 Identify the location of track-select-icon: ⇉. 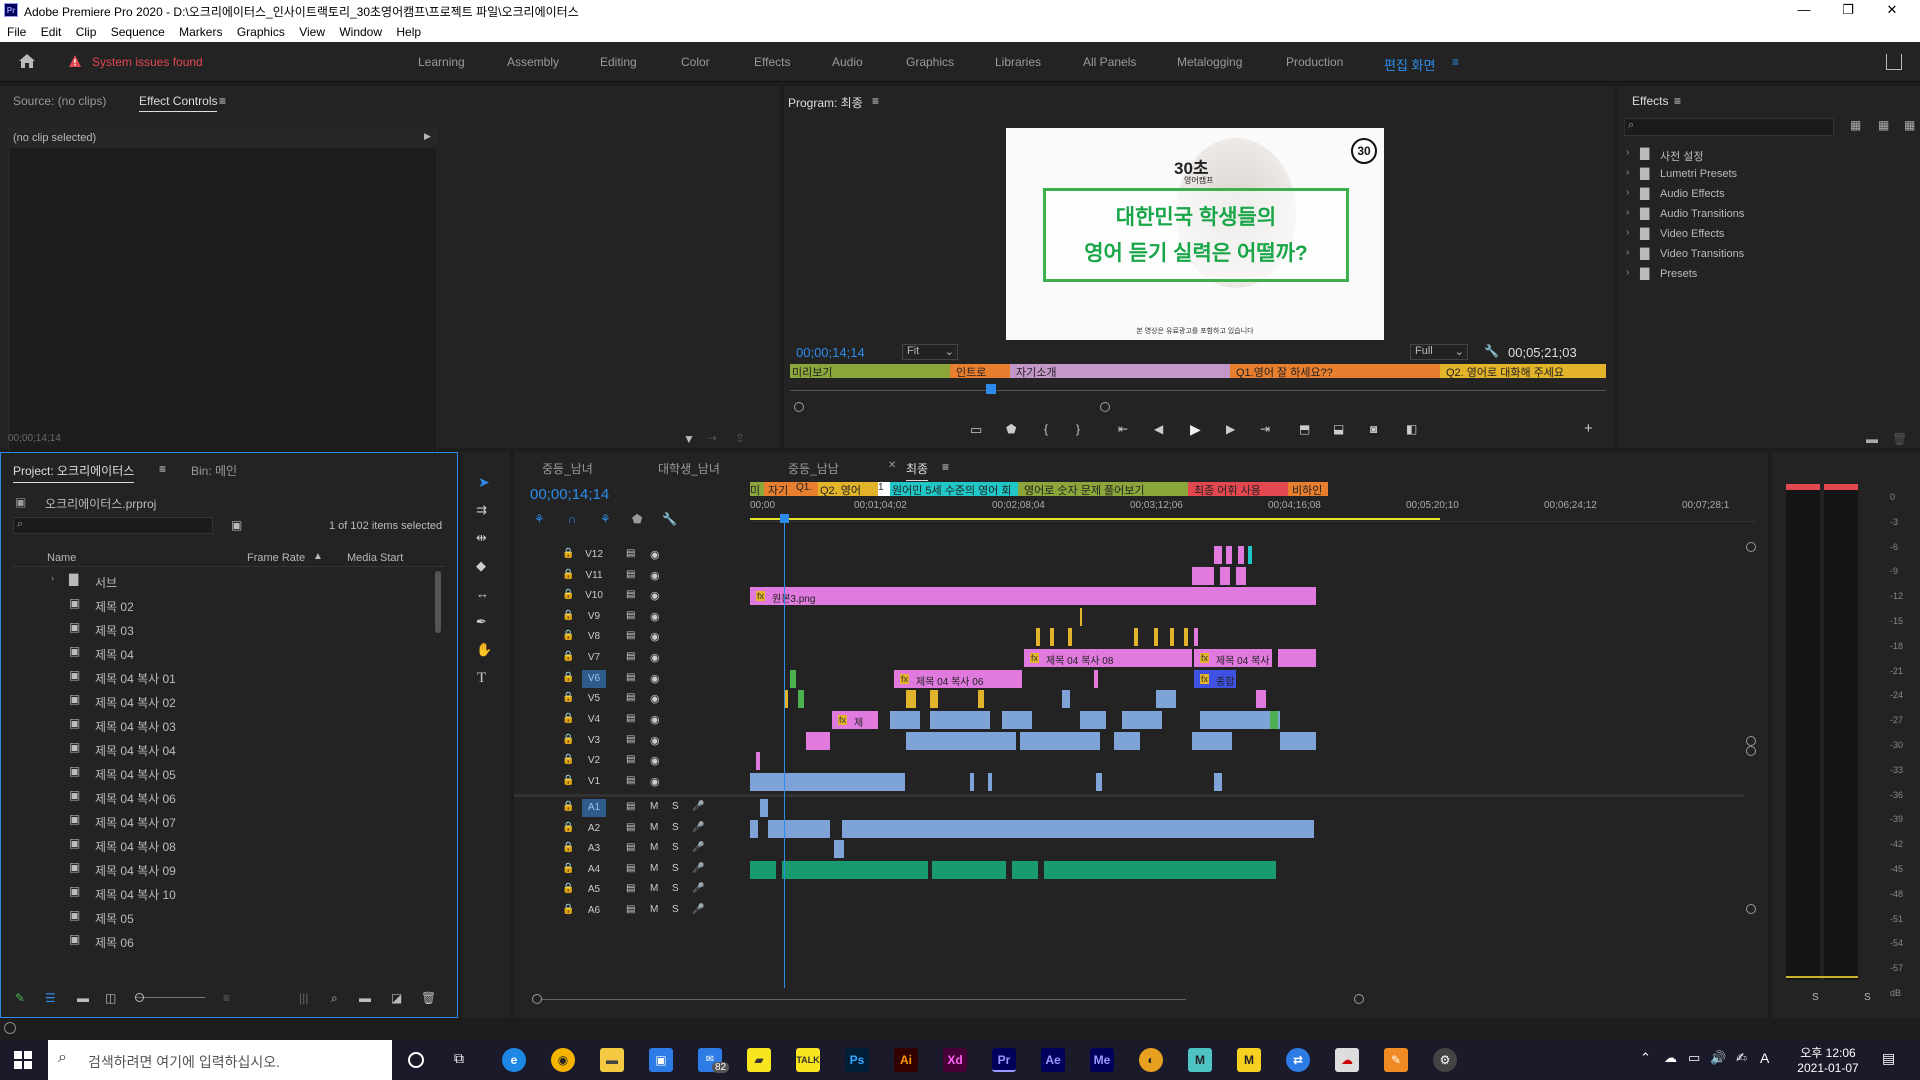
(481, 510).